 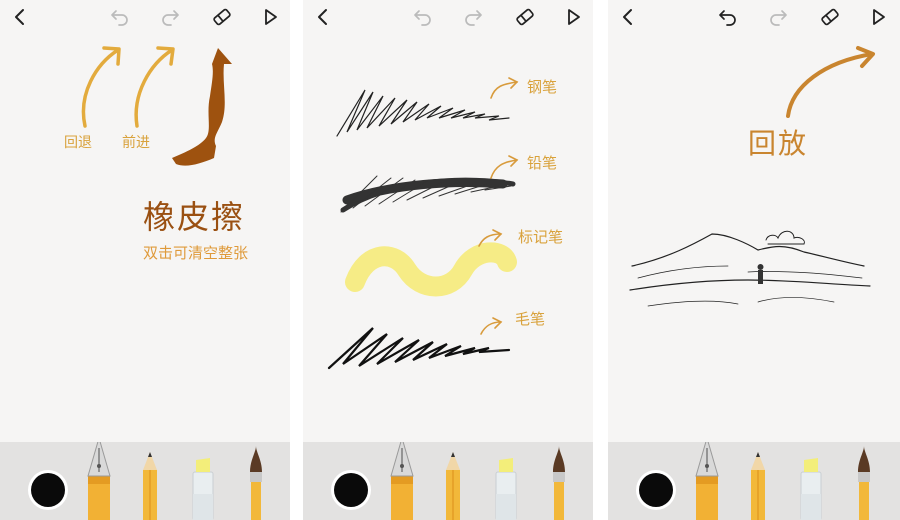 I want to click on playback-annotation: 回放, so click(x=778, y=143).